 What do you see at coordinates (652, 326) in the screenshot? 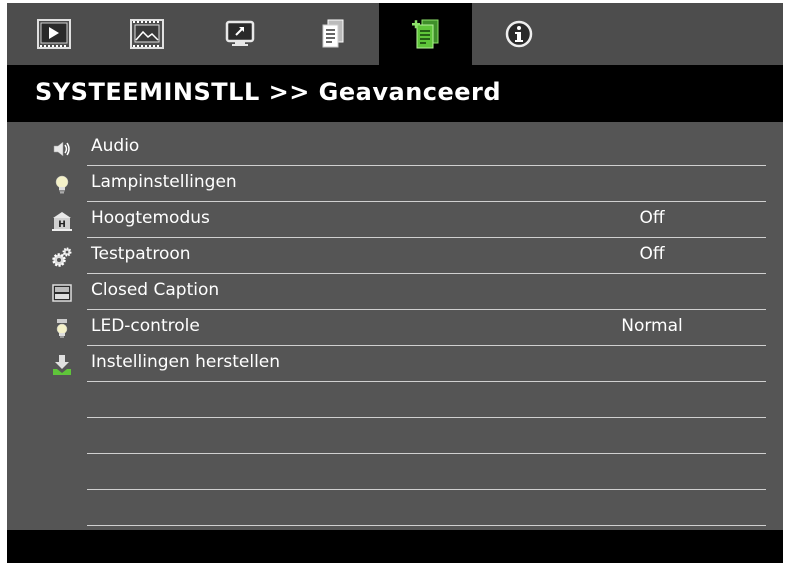
I see `menu-item-value: Normal` at bounding box center [652, 326].